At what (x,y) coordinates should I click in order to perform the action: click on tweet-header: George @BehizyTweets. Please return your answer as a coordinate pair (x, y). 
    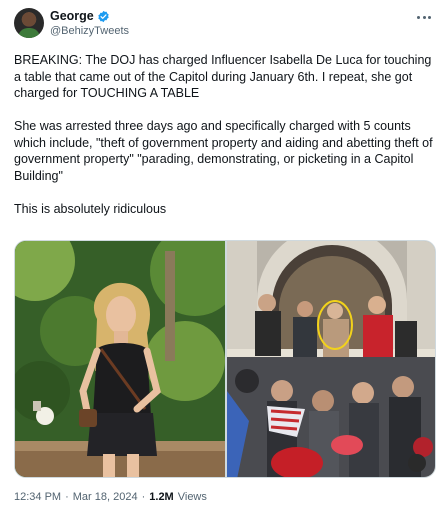
    Looking at the image, I should click on (224, 25).